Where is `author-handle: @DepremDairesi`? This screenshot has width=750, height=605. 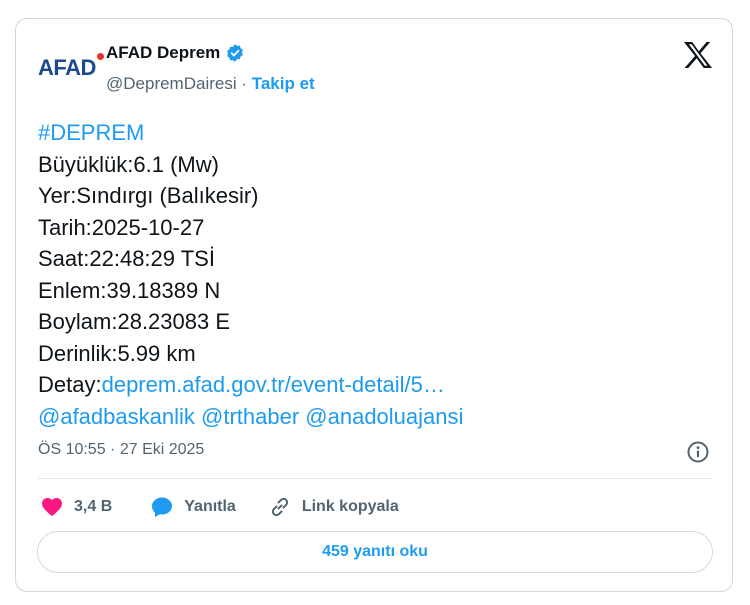 author-handle: @DepremDairesi is located at coordinates (171, 83).